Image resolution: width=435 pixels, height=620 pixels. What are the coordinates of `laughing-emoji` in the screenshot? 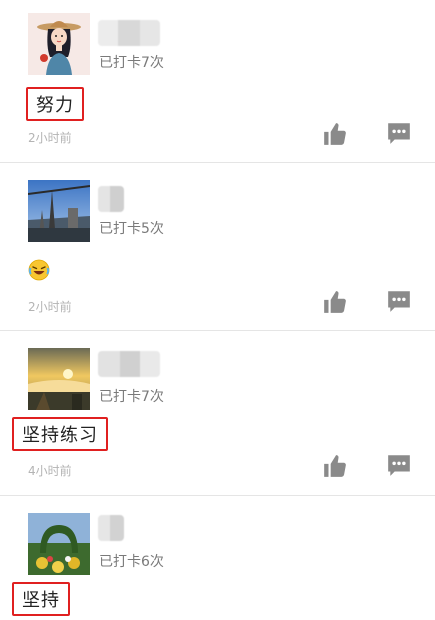 It's located at (39, 270).